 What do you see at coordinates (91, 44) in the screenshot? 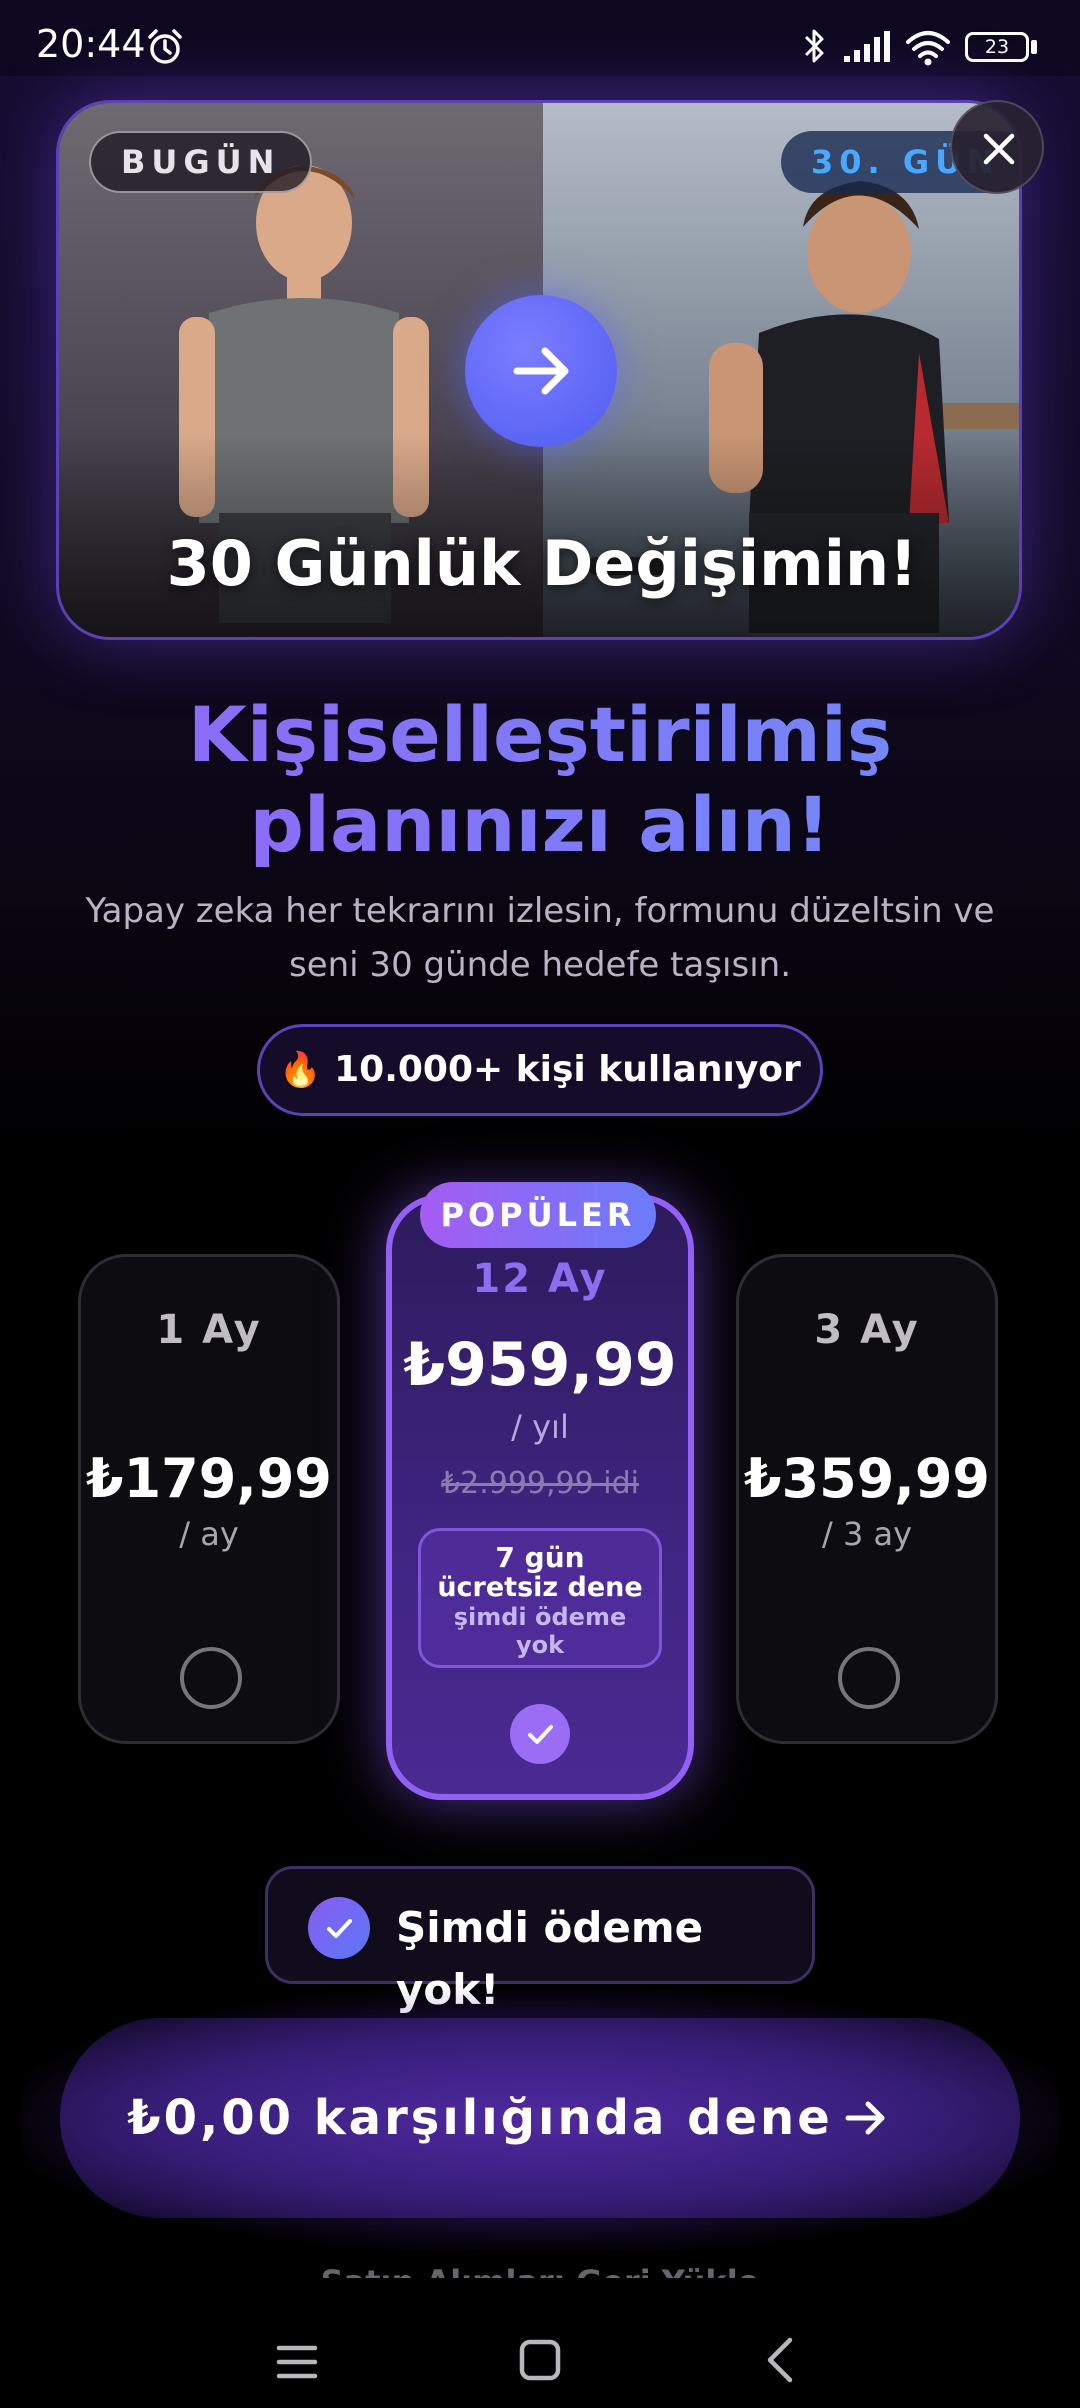
I see `status-time: 20:44` at bounding box center [91, 44].